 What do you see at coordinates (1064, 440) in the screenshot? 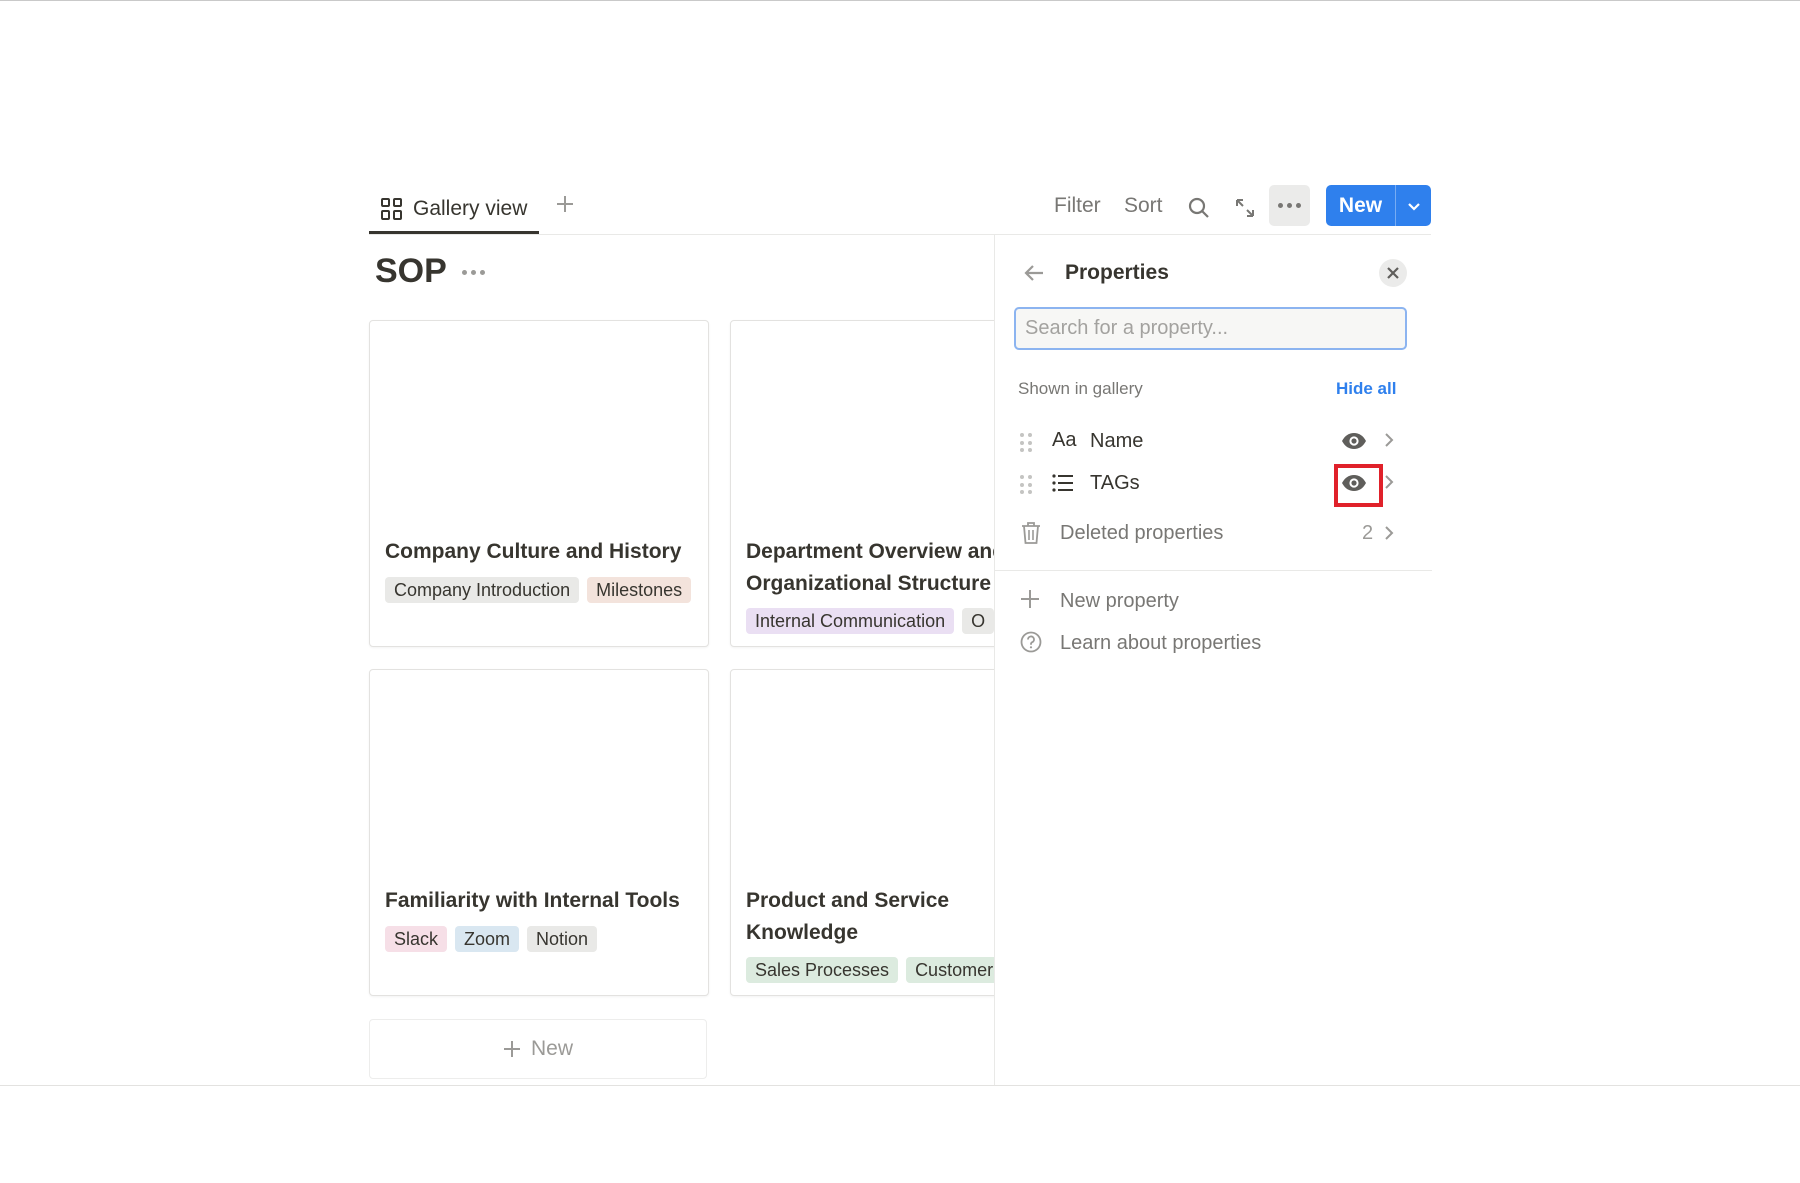
I see `text-type-icon: Aa` at bounding box center [1064, 440].